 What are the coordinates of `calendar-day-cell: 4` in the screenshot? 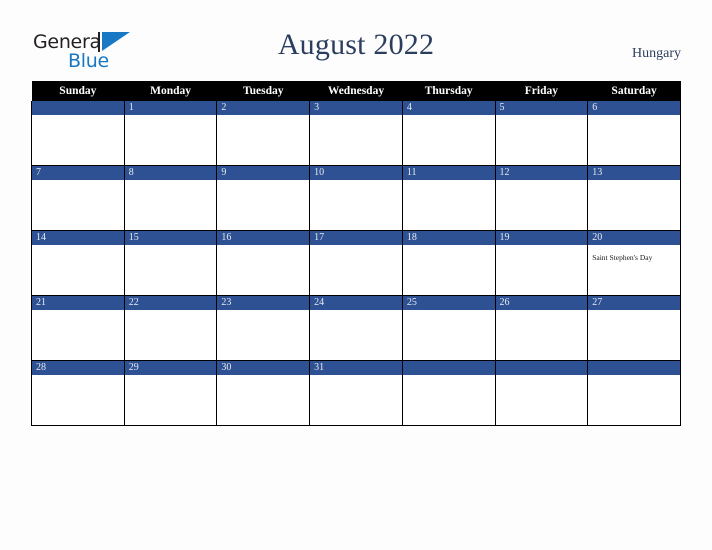 It's located at (448, 133).